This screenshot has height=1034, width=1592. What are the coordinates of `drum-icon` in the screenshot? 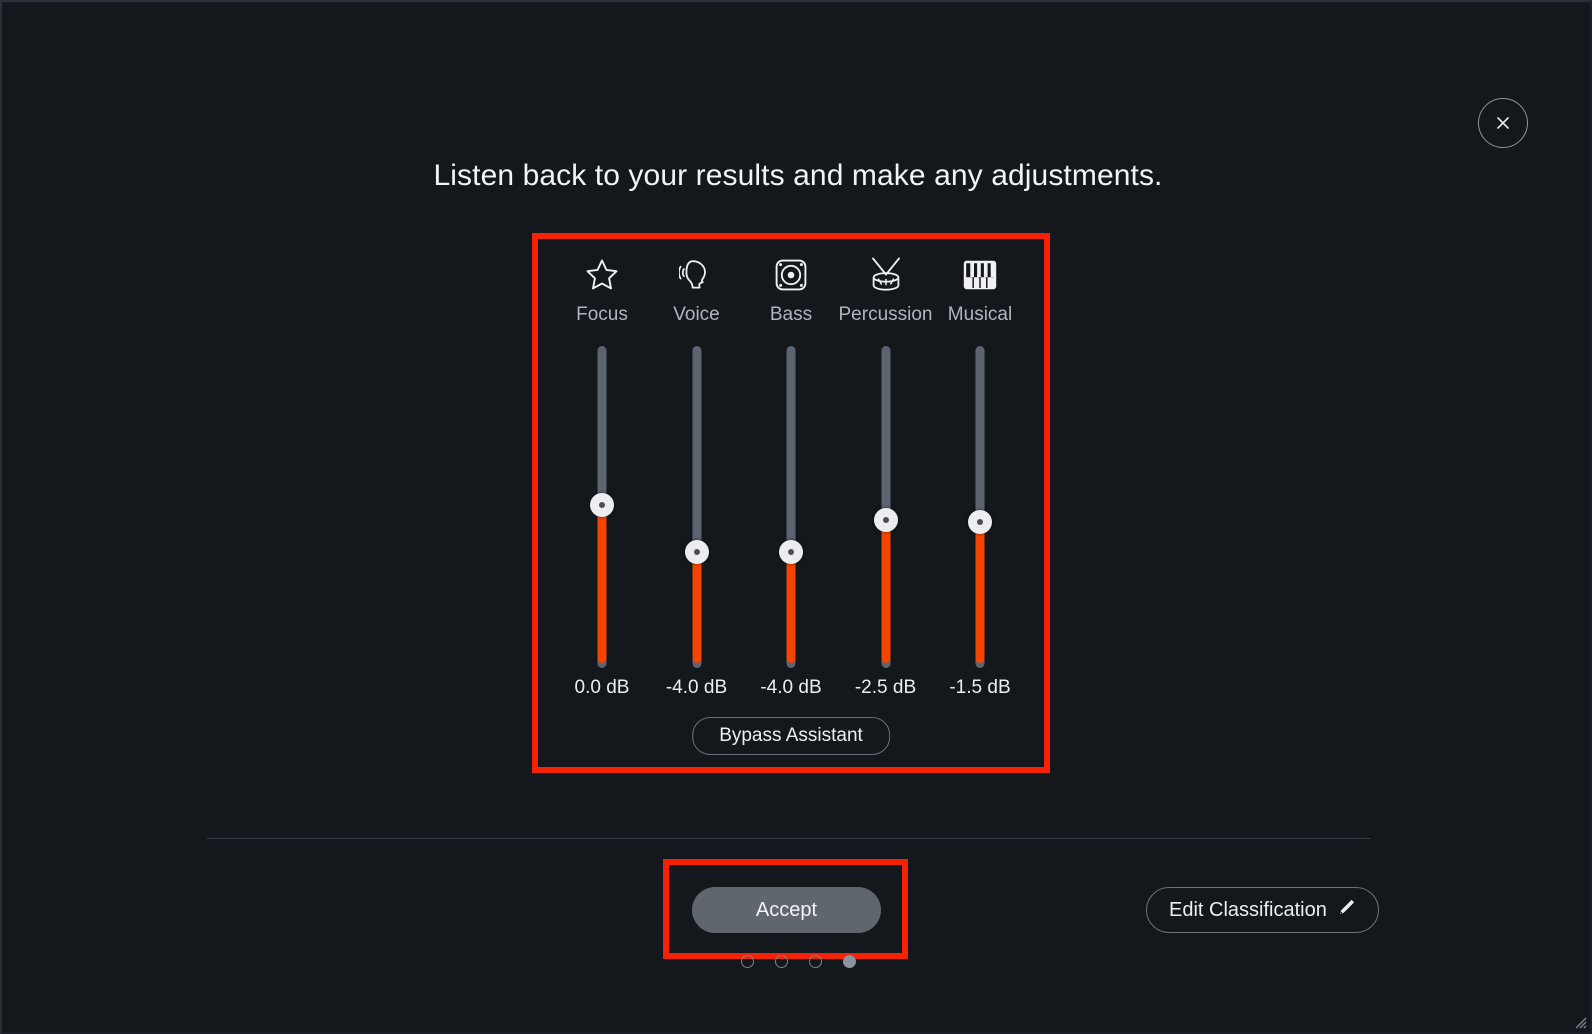 It's located at (886, 274).